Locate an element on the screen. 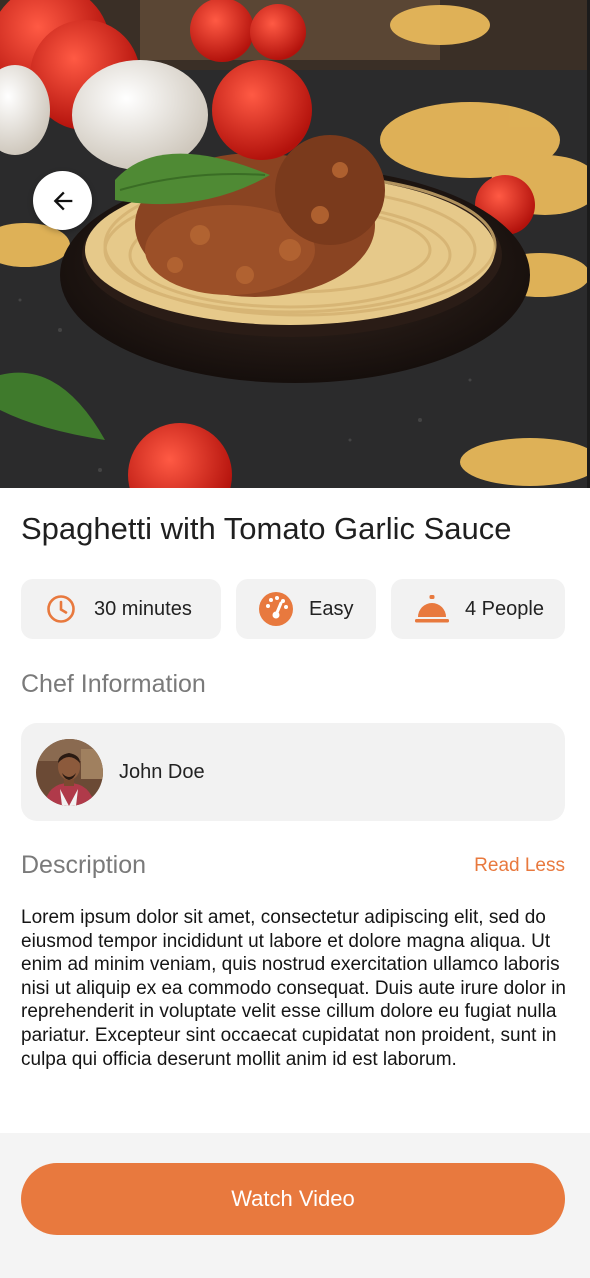  watch-video-button: Watch Video is located at coordinates (293, 1199).